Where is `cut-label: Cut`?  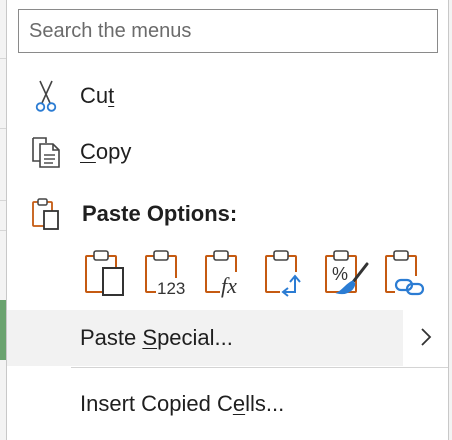
cut-label: Cut is located at coordinates (97, 95).